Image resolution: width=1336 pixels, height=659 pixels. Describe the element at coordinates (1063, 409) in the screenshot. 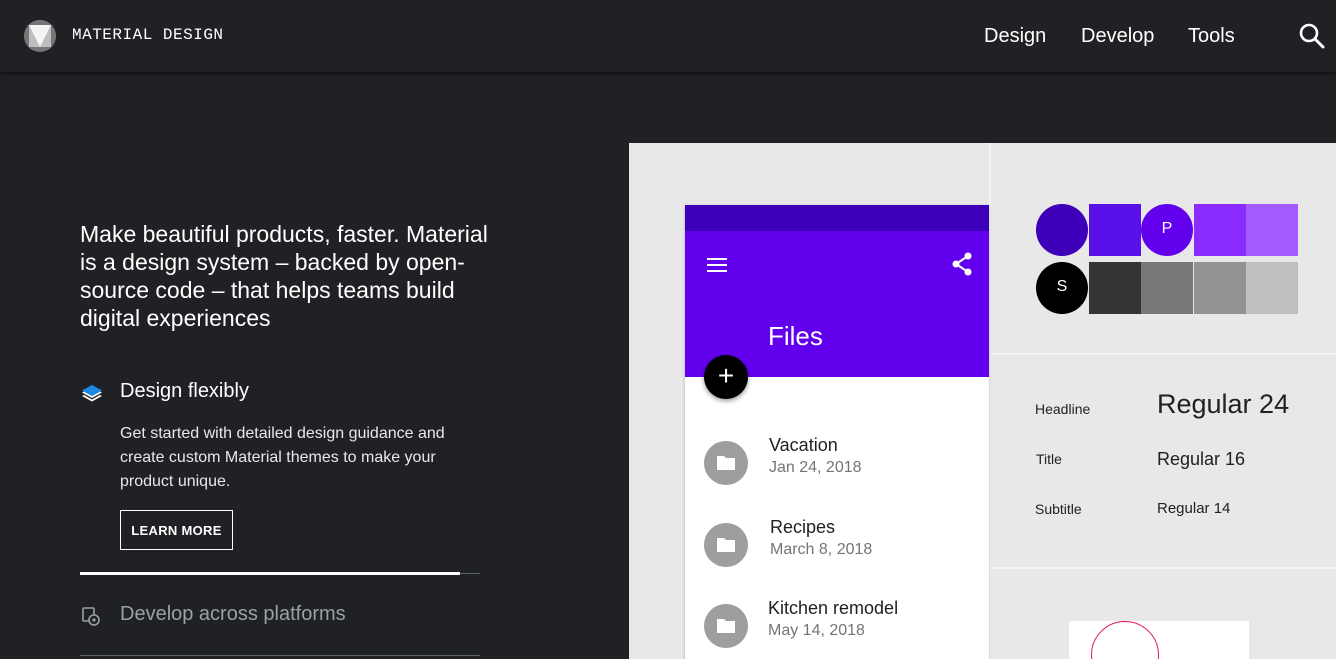

I see `type-label-headline: Headline` at that location.